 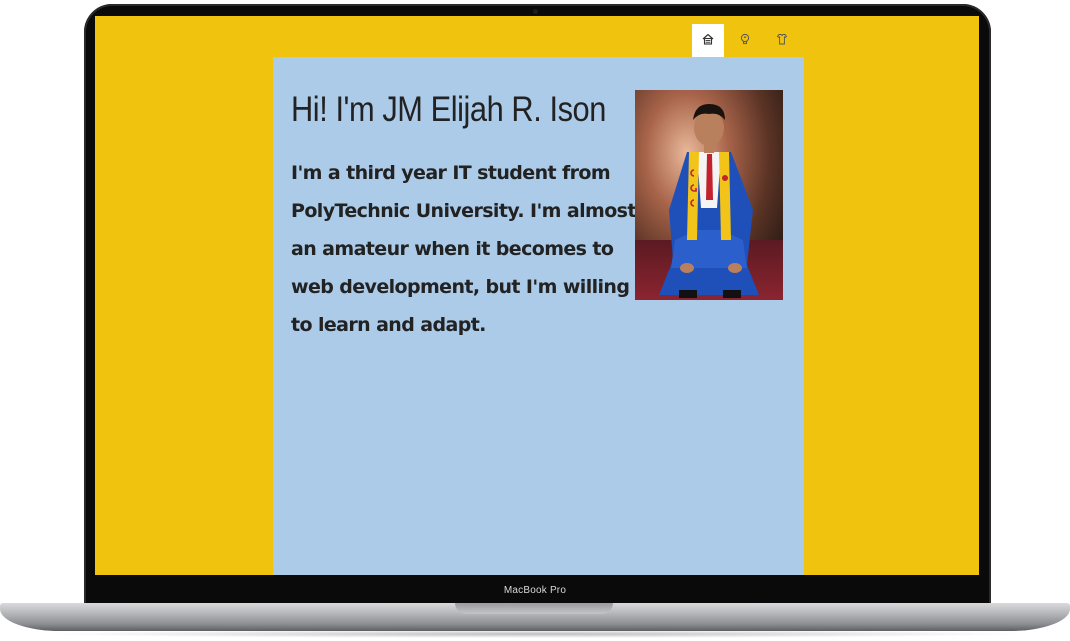 I want to click on webcam, so click(x=535, y=11).